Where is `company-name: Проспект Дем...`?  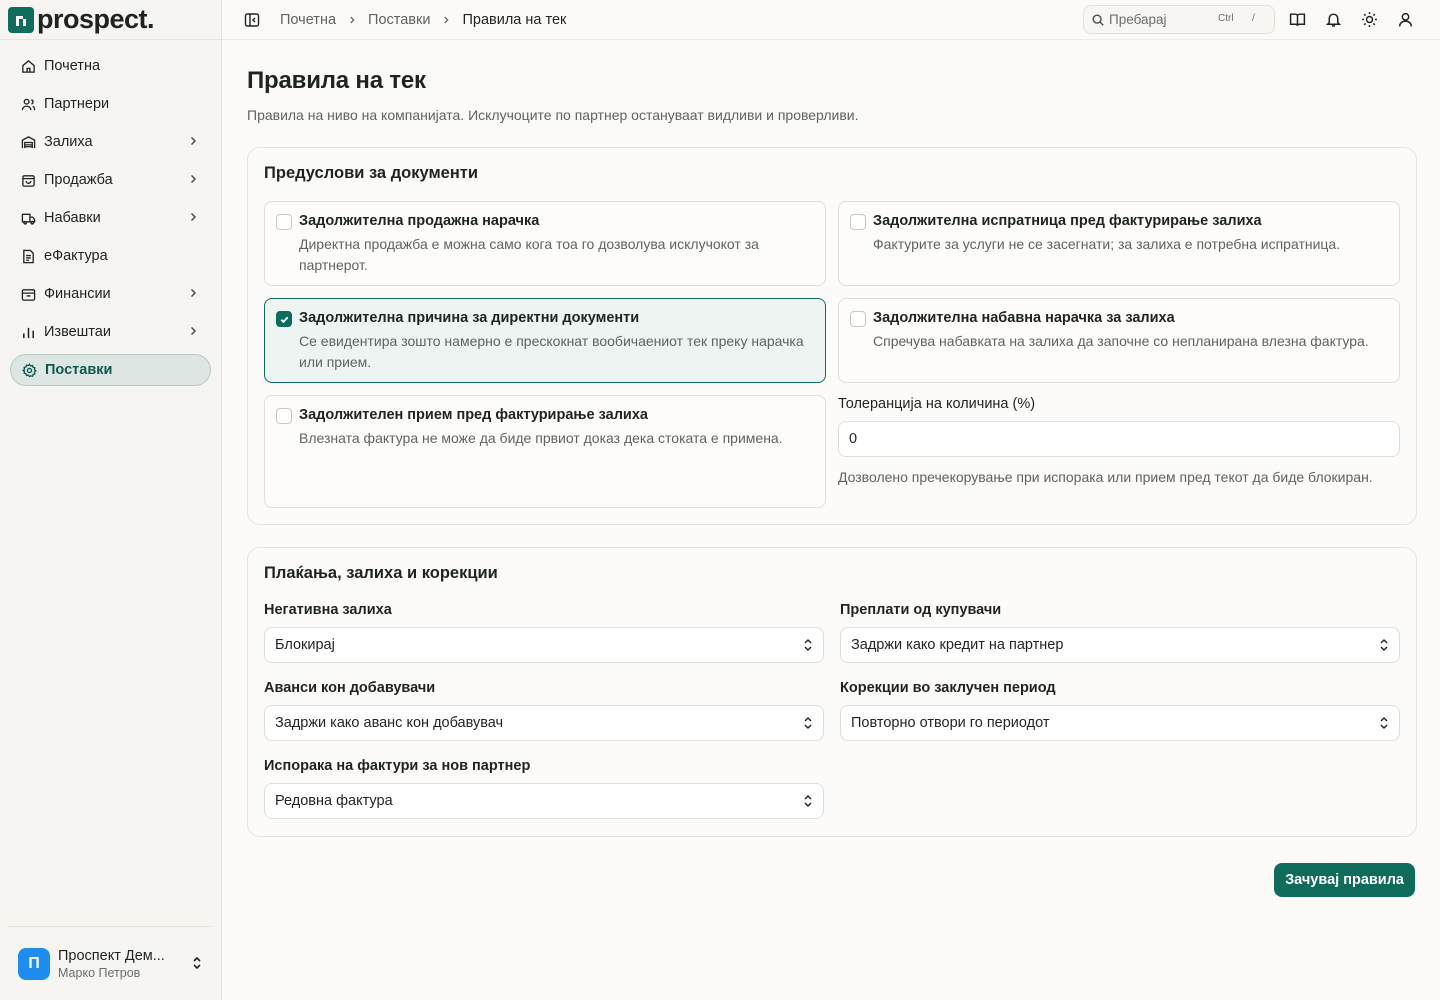 company-name: Проспект Дем... is located at coordinates (111, 955).